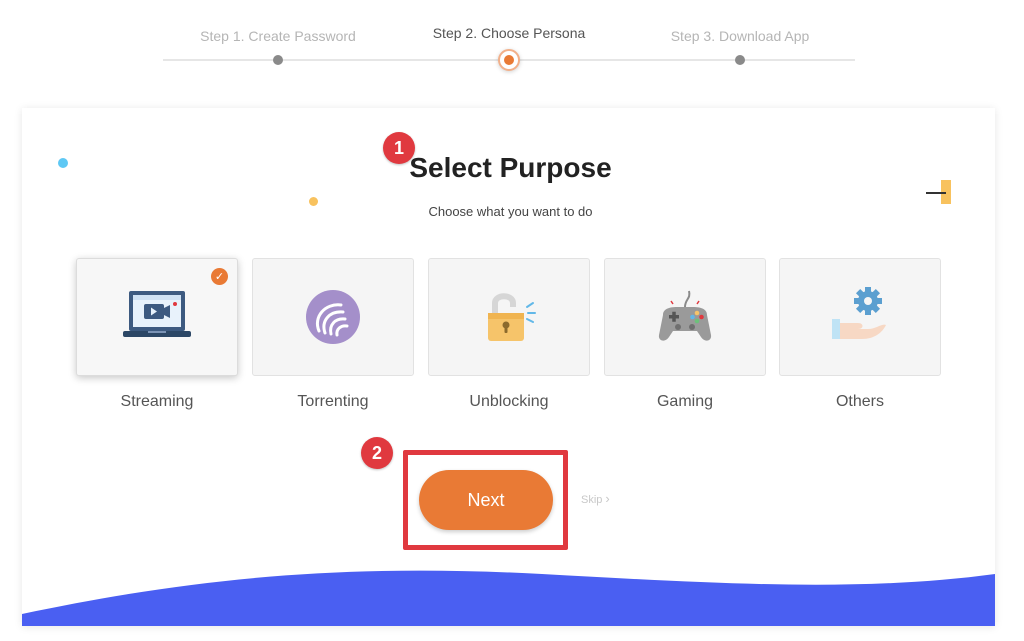 Image resolution: width=1024 pixels, height=641 pixels. I want to click on option-label: Torrenting, so click(333, 401).